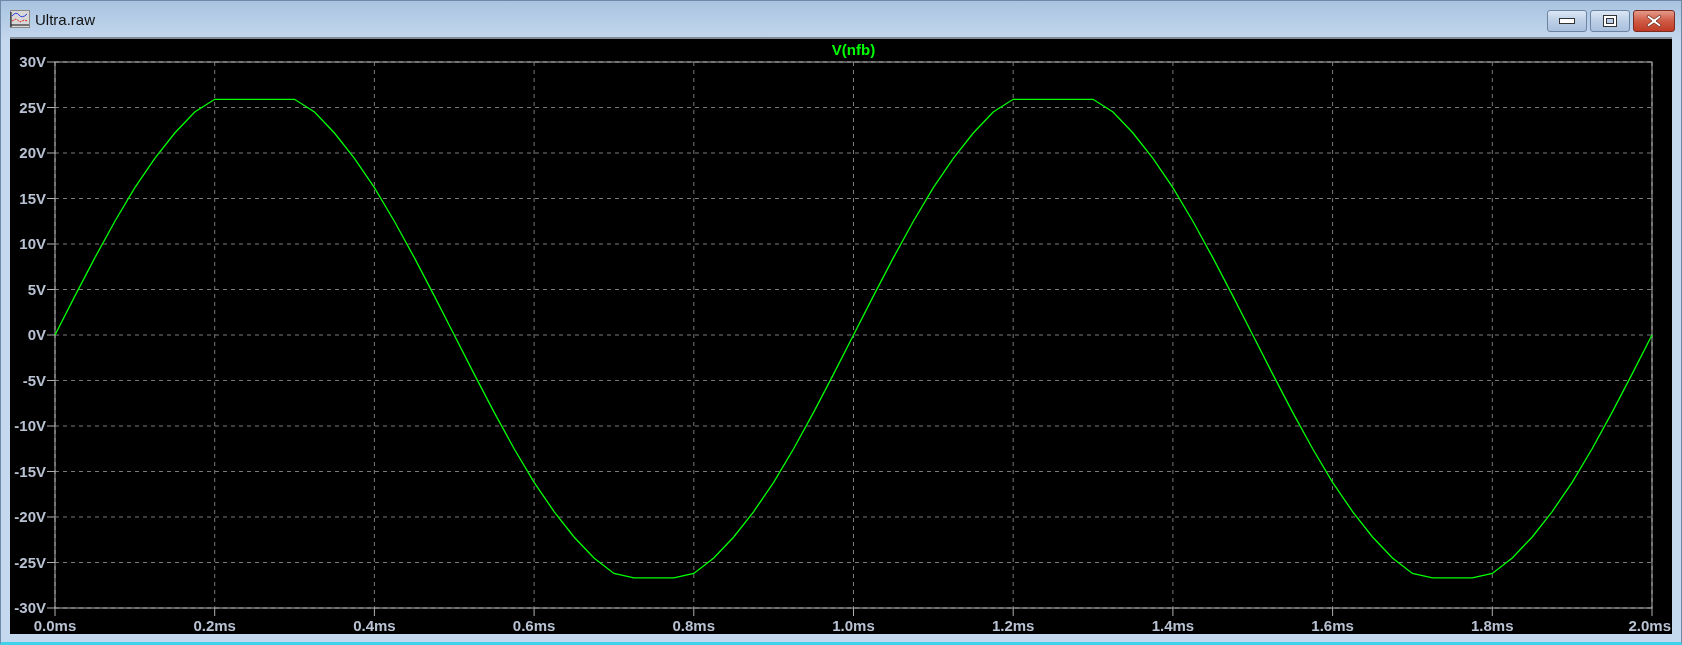  Describe the element at coordinates (853, 49) in the screenshot. I see `chart-title: V(nfb)` at that location.